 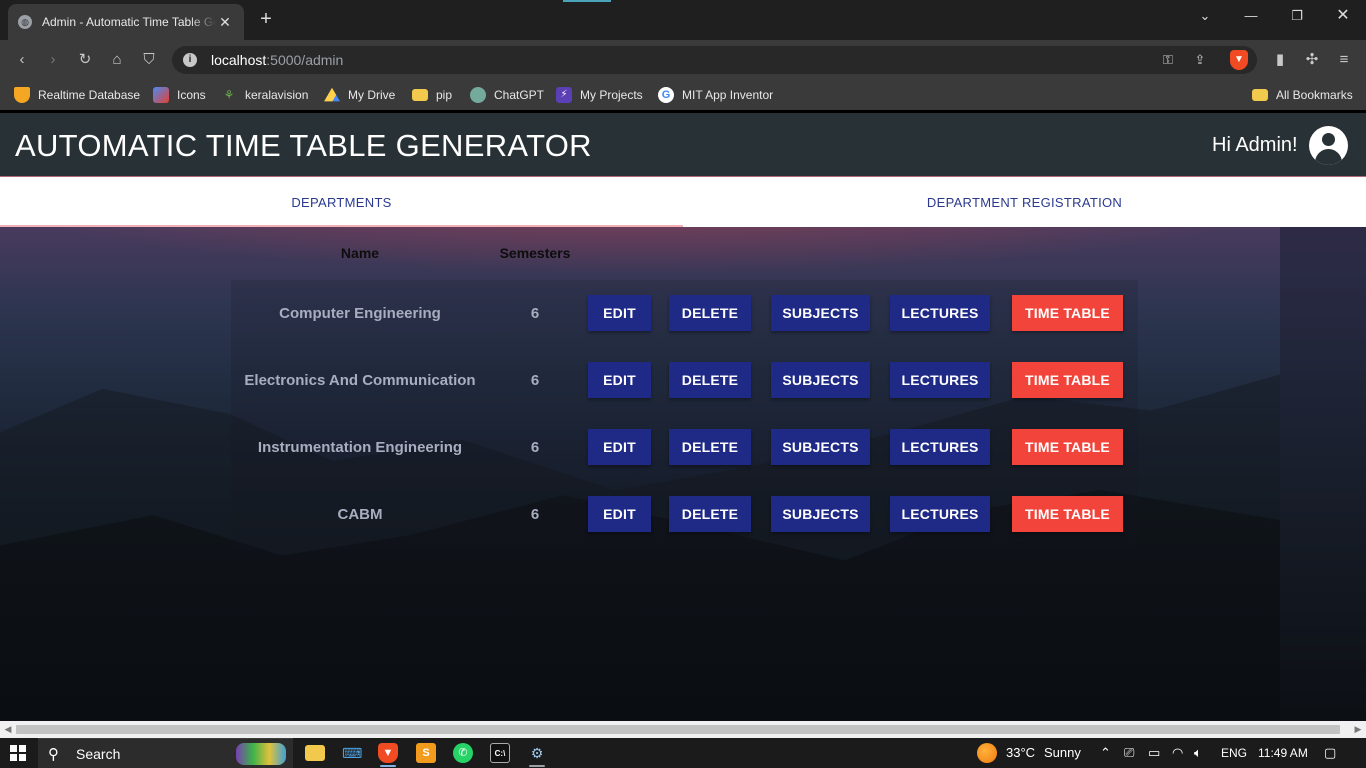 What do you see at coordinates (1312, 60) in the screenshot?
I see `extensions-icon: ✣` at bounding box center [1312, 60].